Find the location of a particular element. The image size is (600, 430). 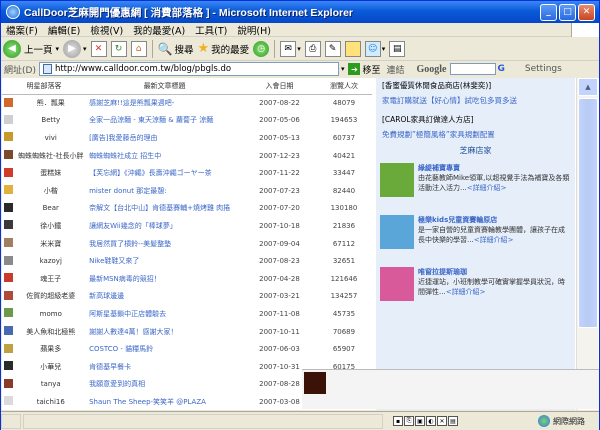

print-button: ⎙ is located at coordinates (312, 48).